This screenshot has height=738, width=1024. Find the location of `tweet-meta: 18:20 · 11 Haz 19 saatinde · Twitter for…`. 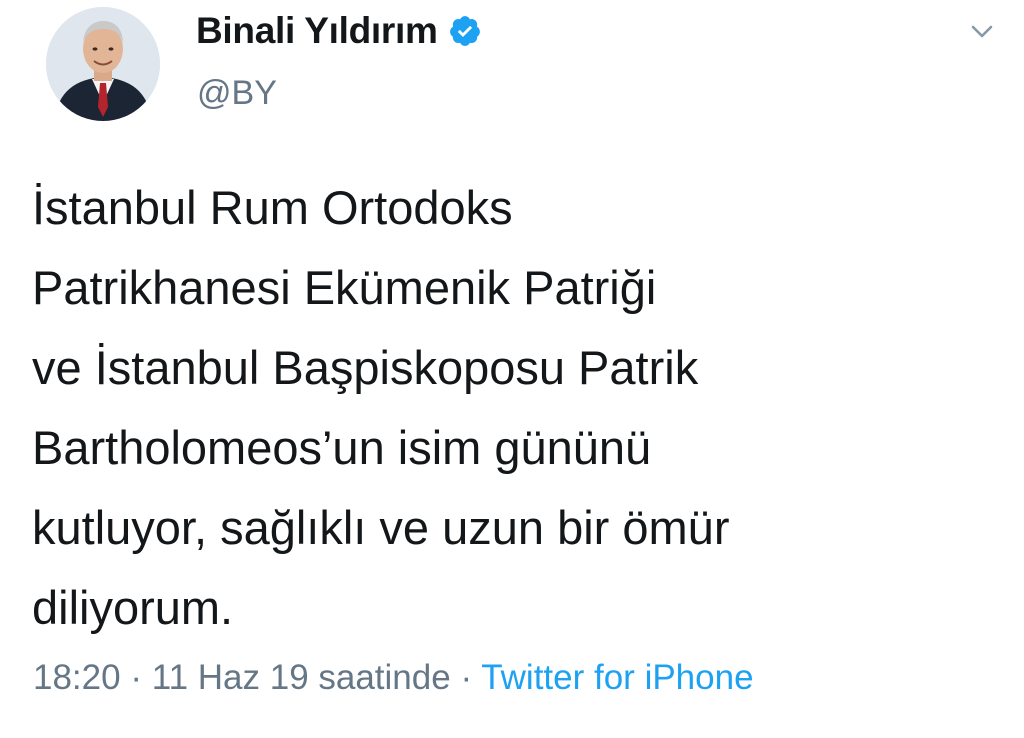

tweet-meta: 18:20 · 11 Haz 19 saatinde · Twitter for… is located at coordinates (393, 678).